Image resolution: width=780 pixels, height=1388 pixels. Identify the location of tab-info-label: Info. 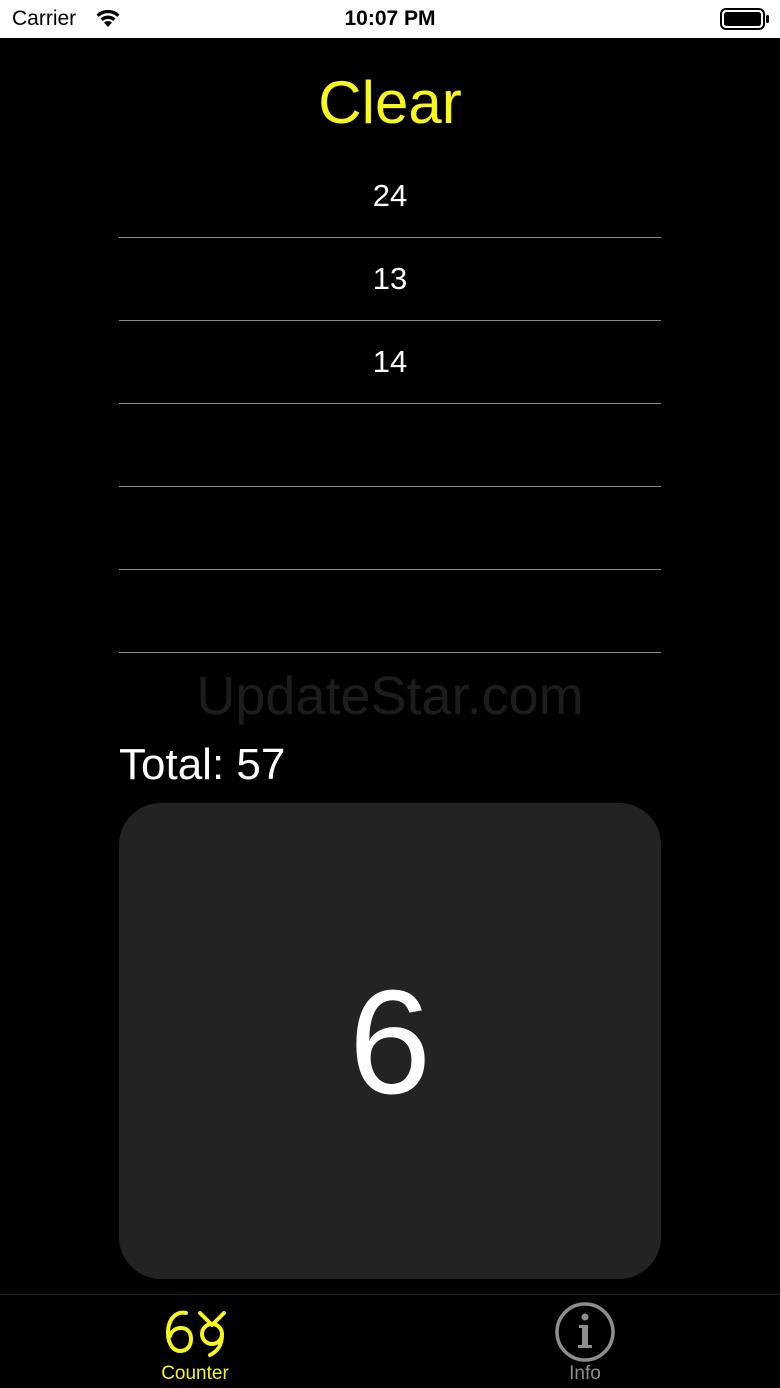
(585, 1373).